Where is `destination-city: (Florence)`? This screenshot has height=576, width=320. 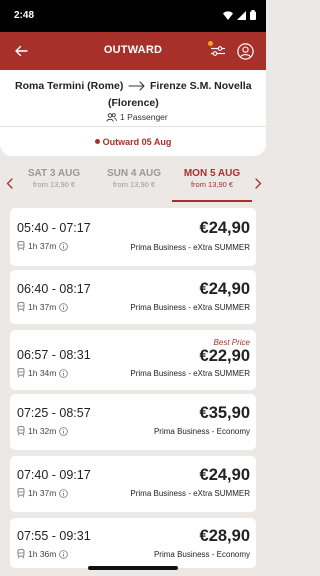 destination-city: (Florence) is located at coordinates (133, 103).